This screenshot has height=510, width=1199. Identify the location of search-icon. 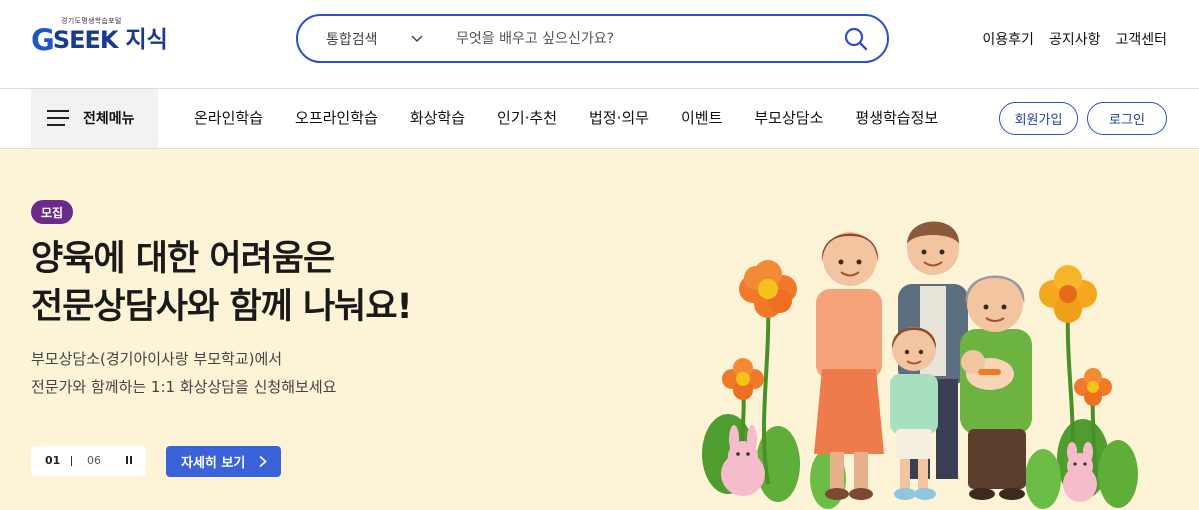
(856, 39).